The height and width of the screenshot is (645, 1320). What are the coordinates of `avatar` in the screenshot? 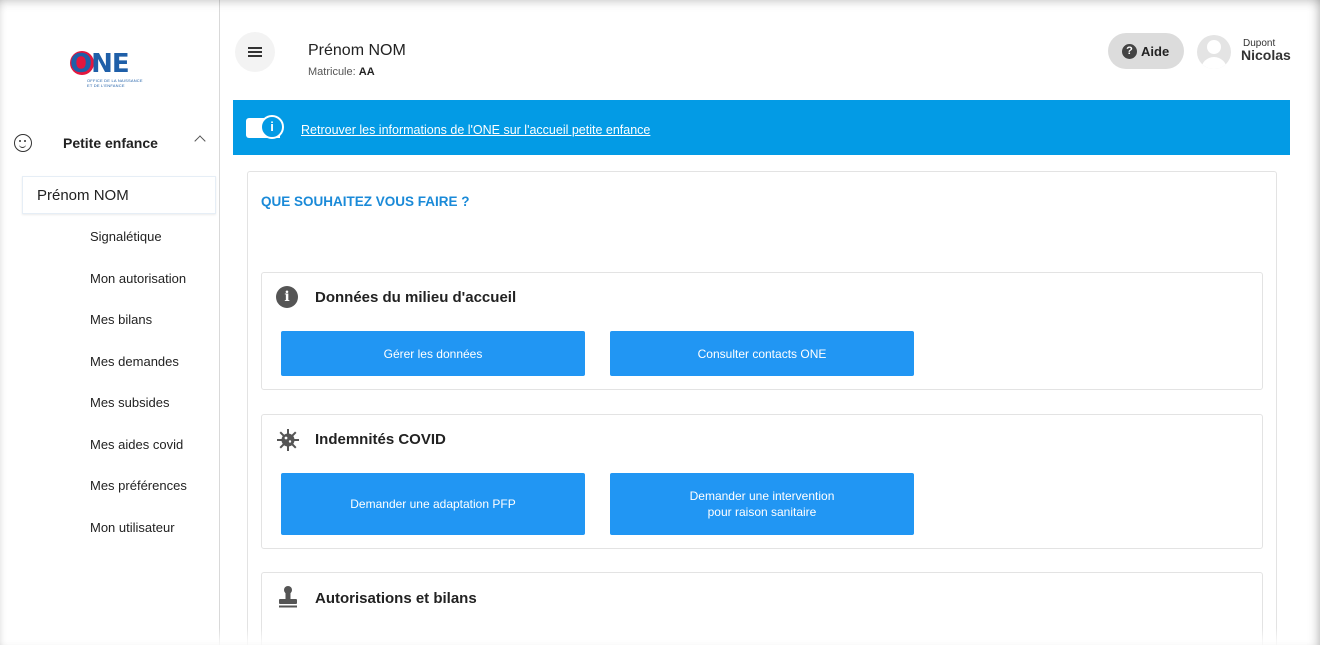 It's located at (1214, 52).